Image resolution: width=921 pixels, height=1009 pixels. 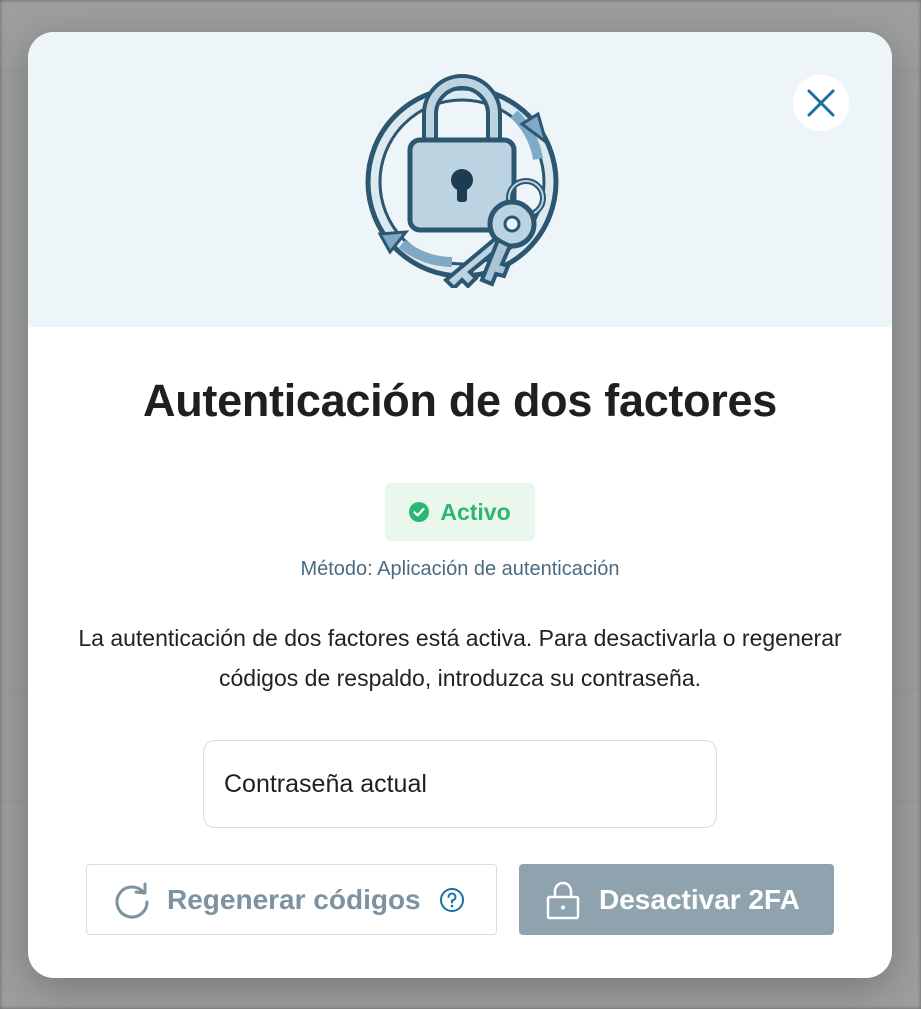 I want to click on lock-icon, so click(x=563, y=900).